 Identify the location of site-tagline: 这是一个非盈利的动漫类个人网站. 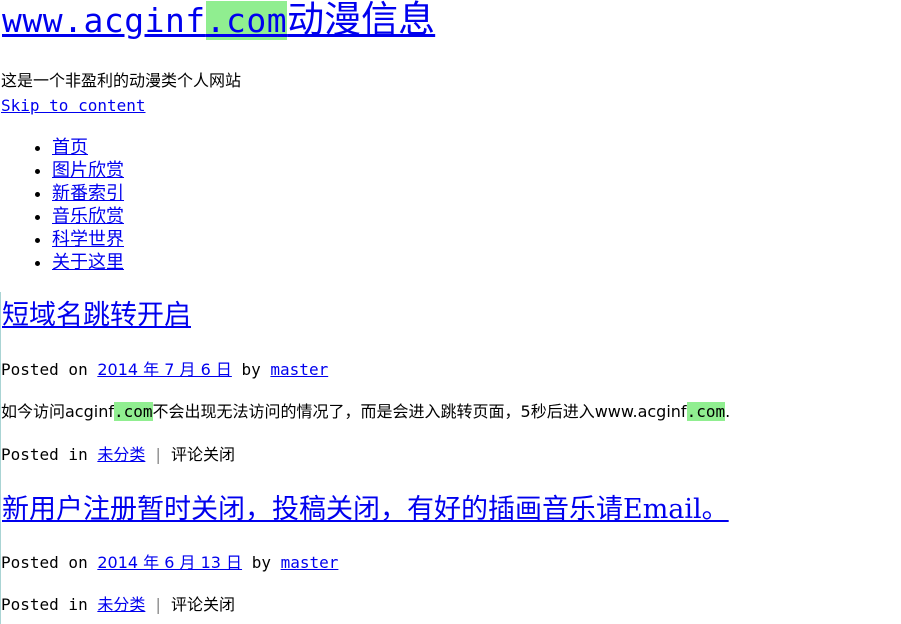
(121, 80).